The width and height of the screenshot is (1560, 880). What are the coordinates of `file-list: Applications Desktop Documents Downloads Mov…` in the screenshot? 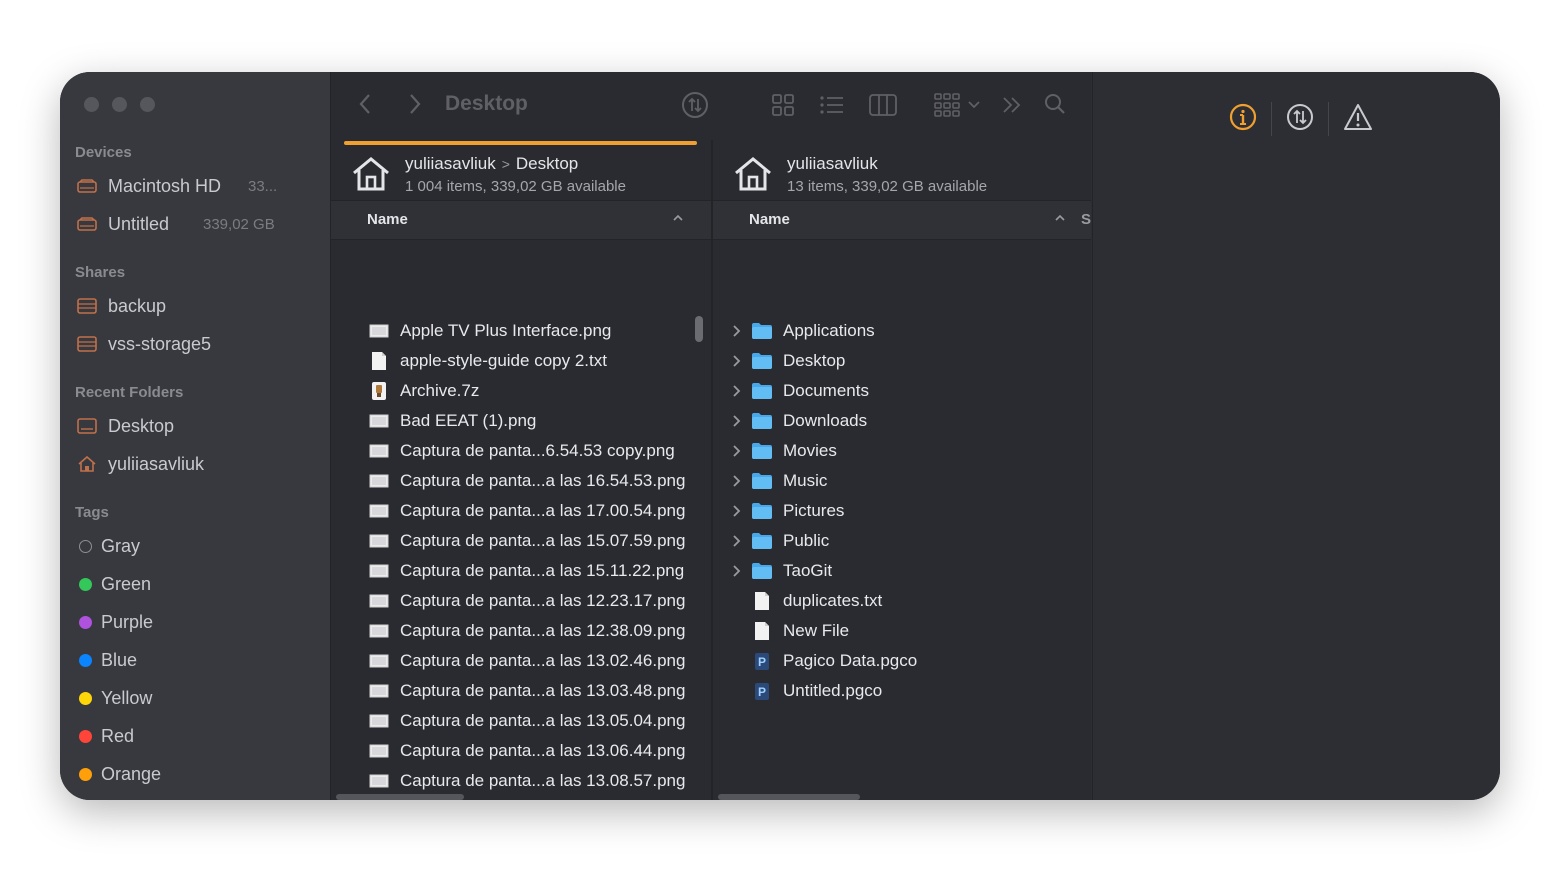 It's located at (902, 511).